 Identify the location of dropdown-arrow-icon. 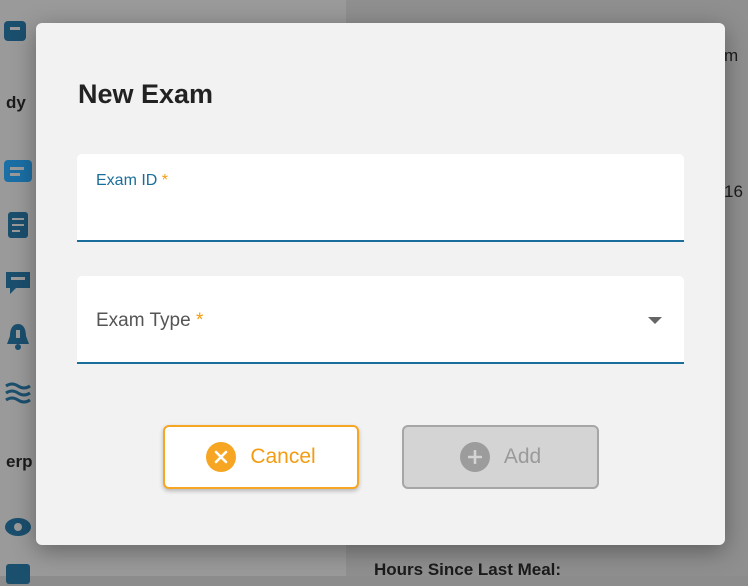
(655, 320).